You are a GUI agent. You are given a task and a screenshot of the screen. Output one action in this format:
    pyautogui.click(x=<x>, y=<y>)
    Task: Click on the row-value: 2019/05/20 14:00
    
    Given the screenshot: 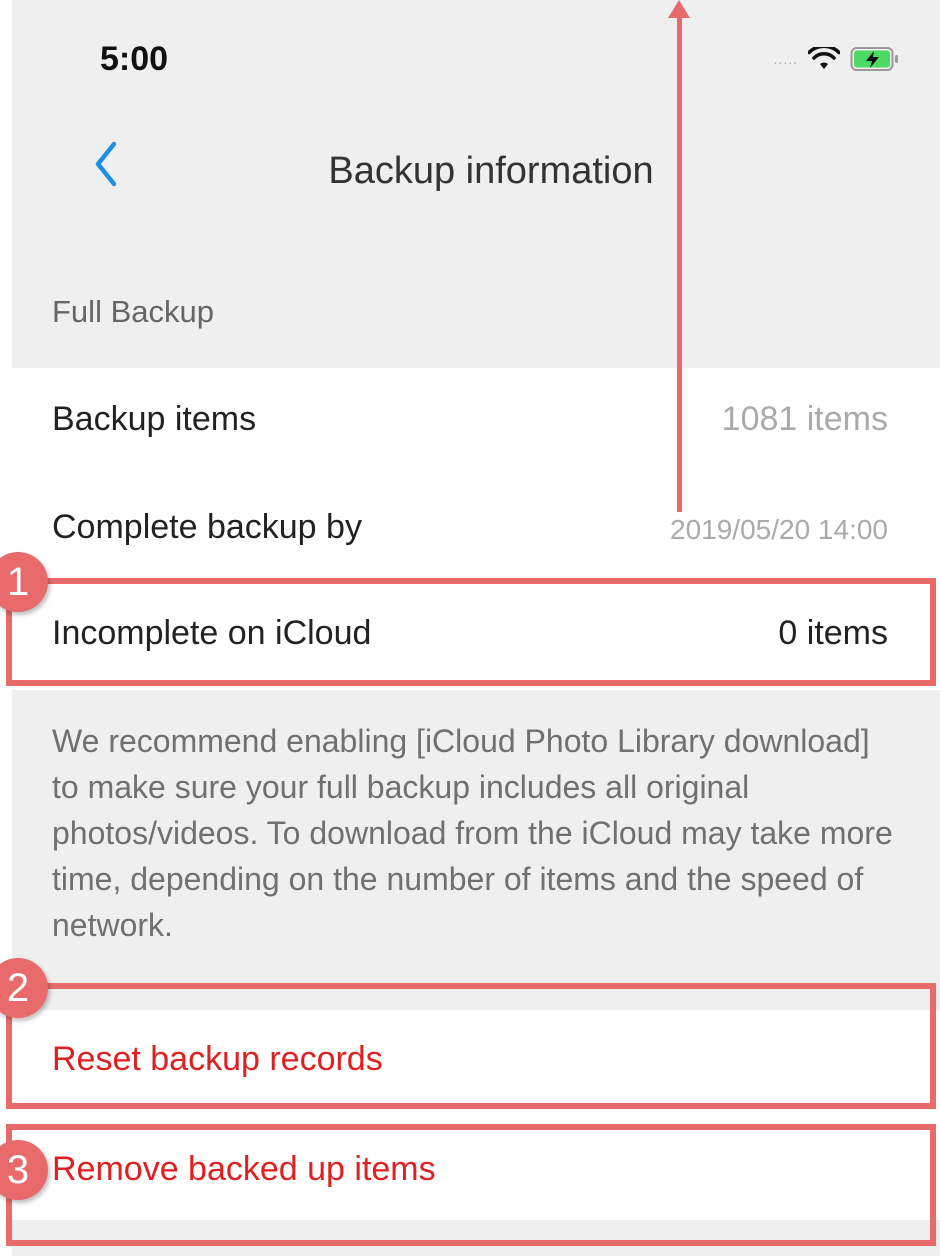 What is the action you would take?
    pyautogui.click(x=779, y=529)
    